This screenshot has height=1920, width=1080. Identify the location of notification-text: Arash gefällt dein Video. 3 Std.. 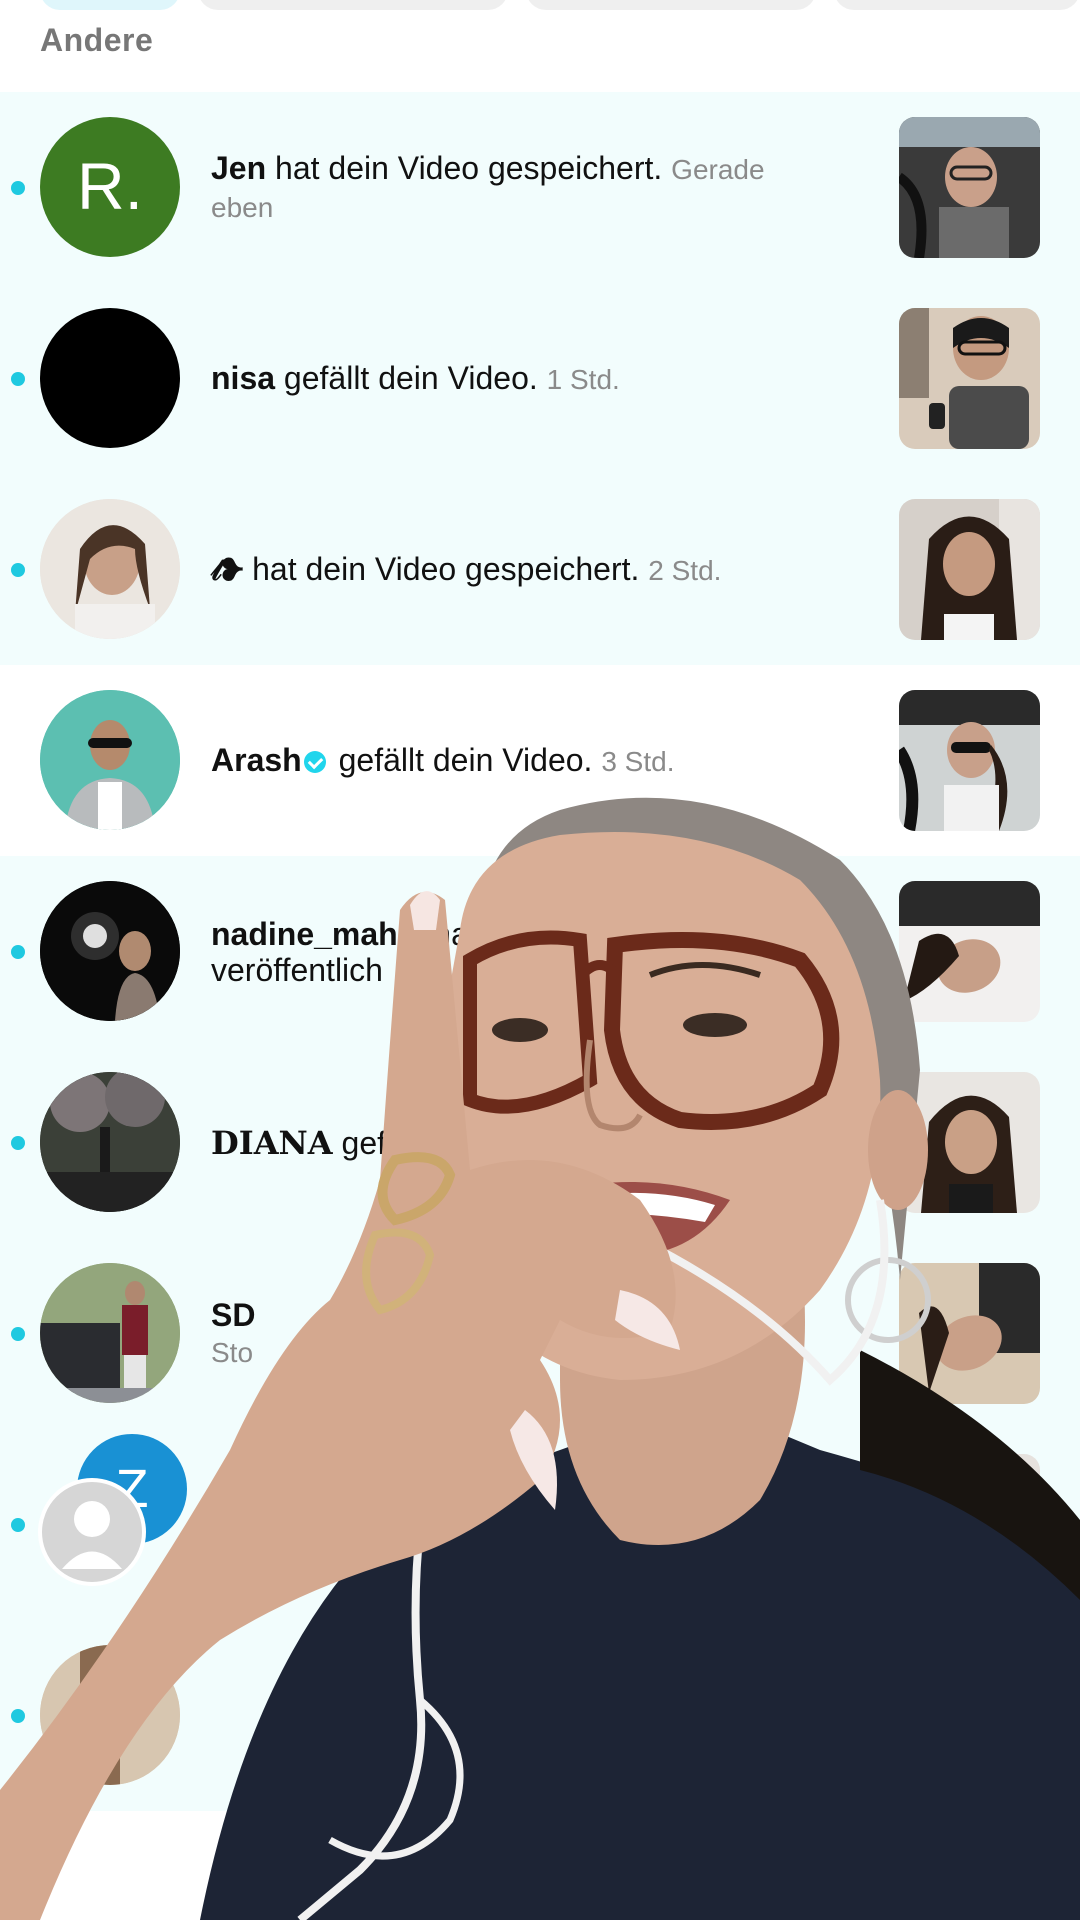
(521, 760).